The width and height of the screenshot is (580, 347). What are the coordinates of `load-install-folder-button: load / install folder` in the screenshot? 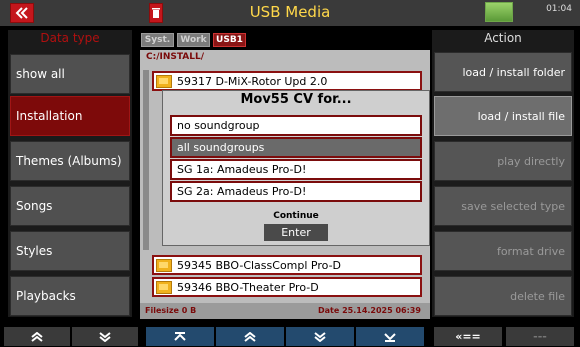 It's located at (503, 72).